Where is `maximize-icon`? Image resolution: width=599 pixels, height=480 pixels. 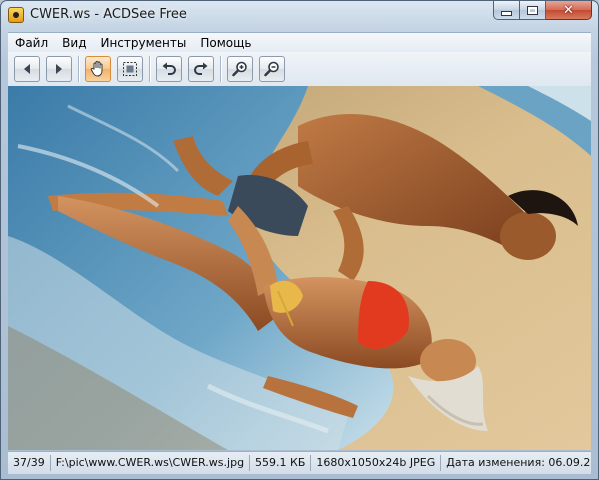 maximize-icon is located at coordinates (532, 10).